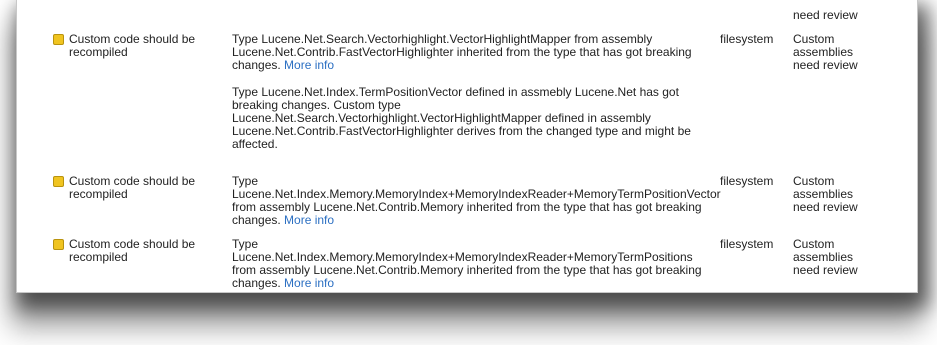  Describe the element at coordinates (825, 15) in the screenshot. I see `category-cell: need review` at that location.